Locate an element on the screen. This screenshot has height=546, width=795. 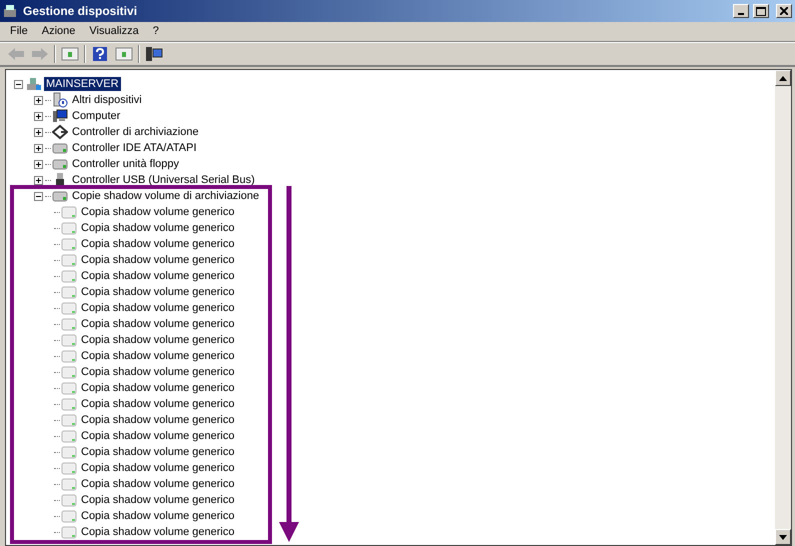
console-tree-icon is located at coordinates (70, 54).